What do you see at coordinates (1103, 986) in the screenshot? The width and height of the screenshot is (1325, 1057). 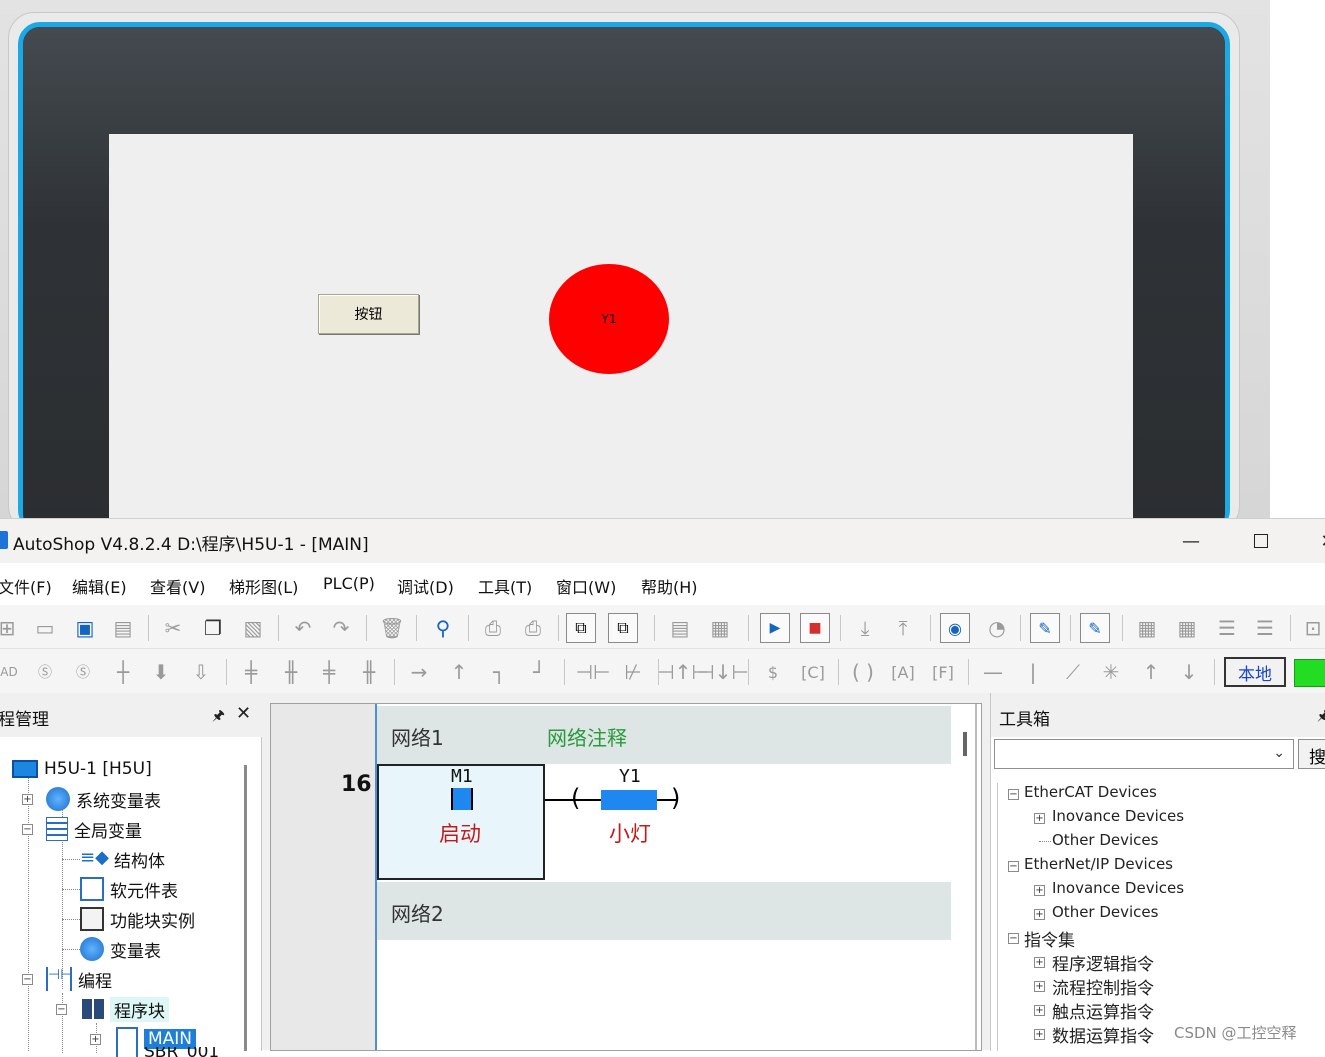 I see `toolbox-node-flow: 流程控制指令` at bounding box center [1103, 986].